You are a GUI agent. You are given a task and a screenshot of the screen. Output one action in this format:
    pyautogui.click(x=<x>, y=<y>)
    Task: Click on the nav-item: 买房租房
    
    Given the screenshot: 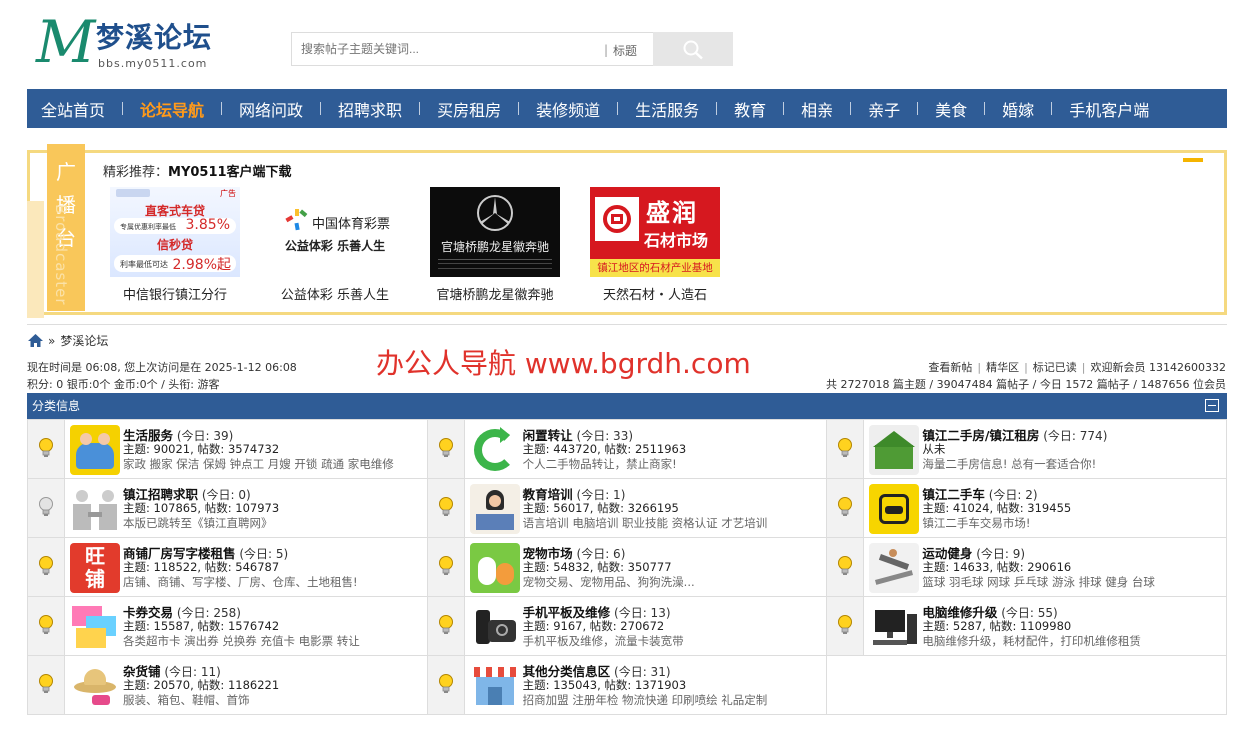 What is the action you would take?
    pyautogui.click(x=469, y=109)
    